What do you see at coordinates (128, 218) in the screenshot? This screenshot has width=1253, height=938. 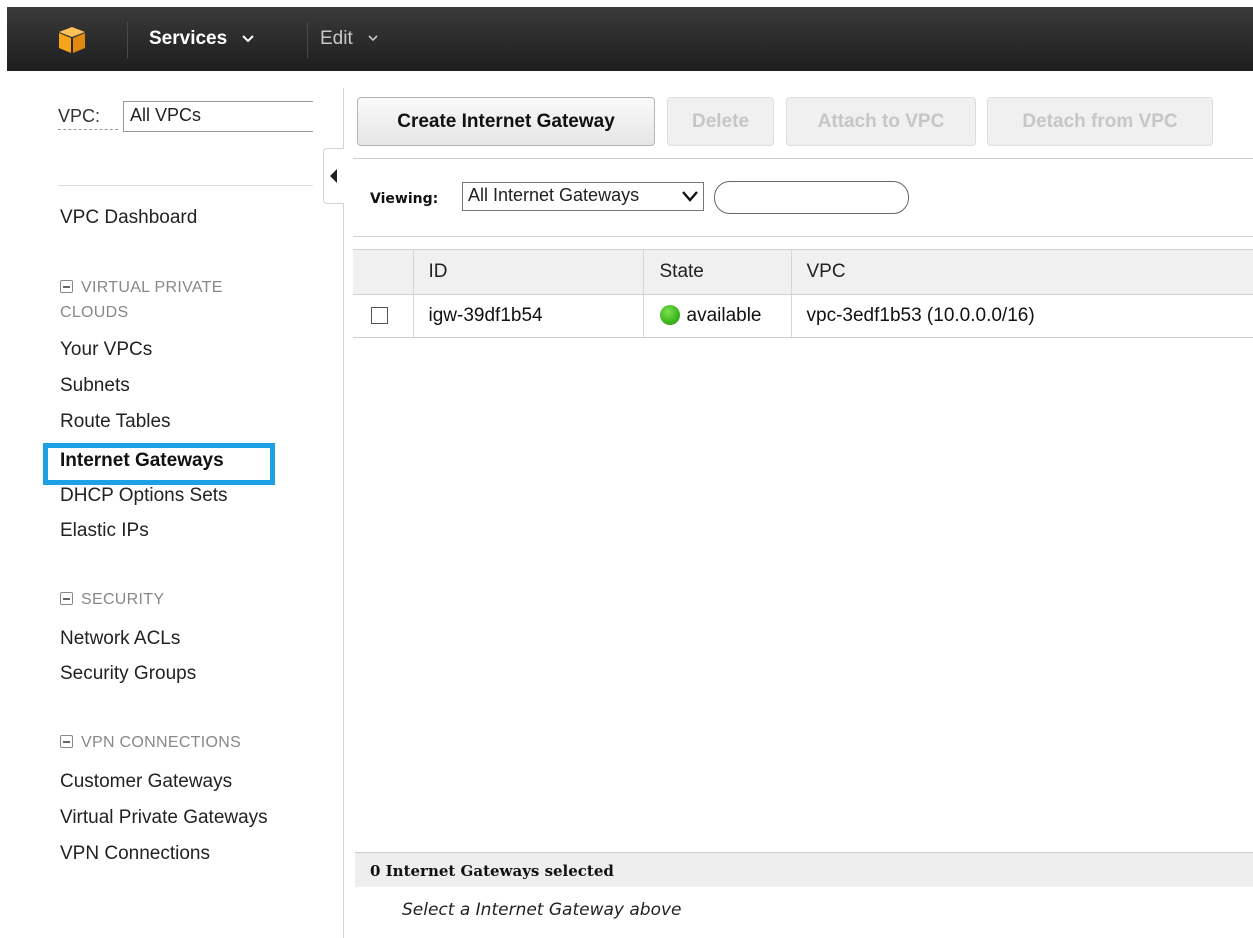 I see `sidebar-item-vpc-dashboard: VPC Dashboard` at bounding box center [128, 218].